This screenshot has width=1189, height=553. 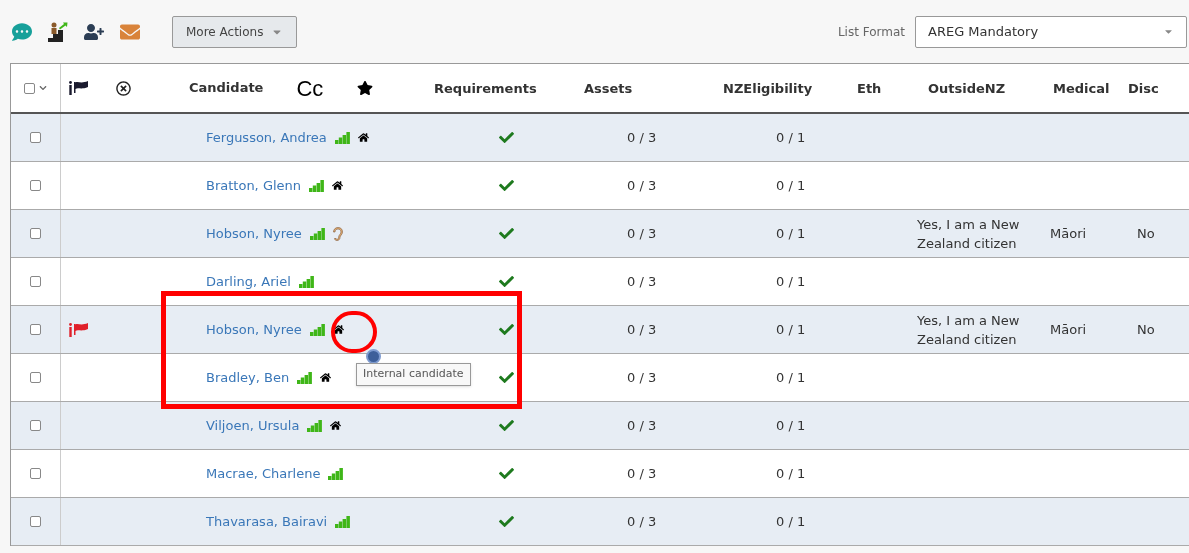 What do you see at coordinates (608, 88) in the screenshot?
I see `column-header: Assets` at bounding box center [608, 88].